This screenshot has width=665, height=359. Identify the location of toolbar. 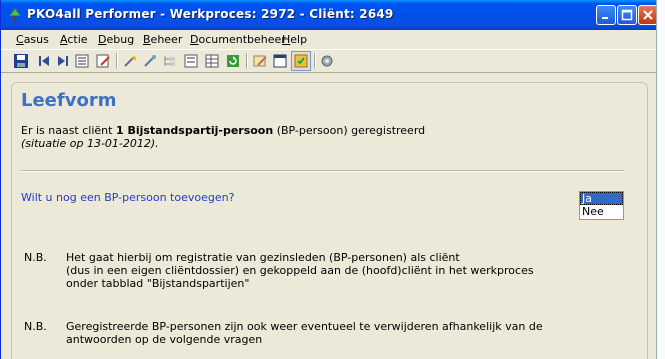
(329, 61).